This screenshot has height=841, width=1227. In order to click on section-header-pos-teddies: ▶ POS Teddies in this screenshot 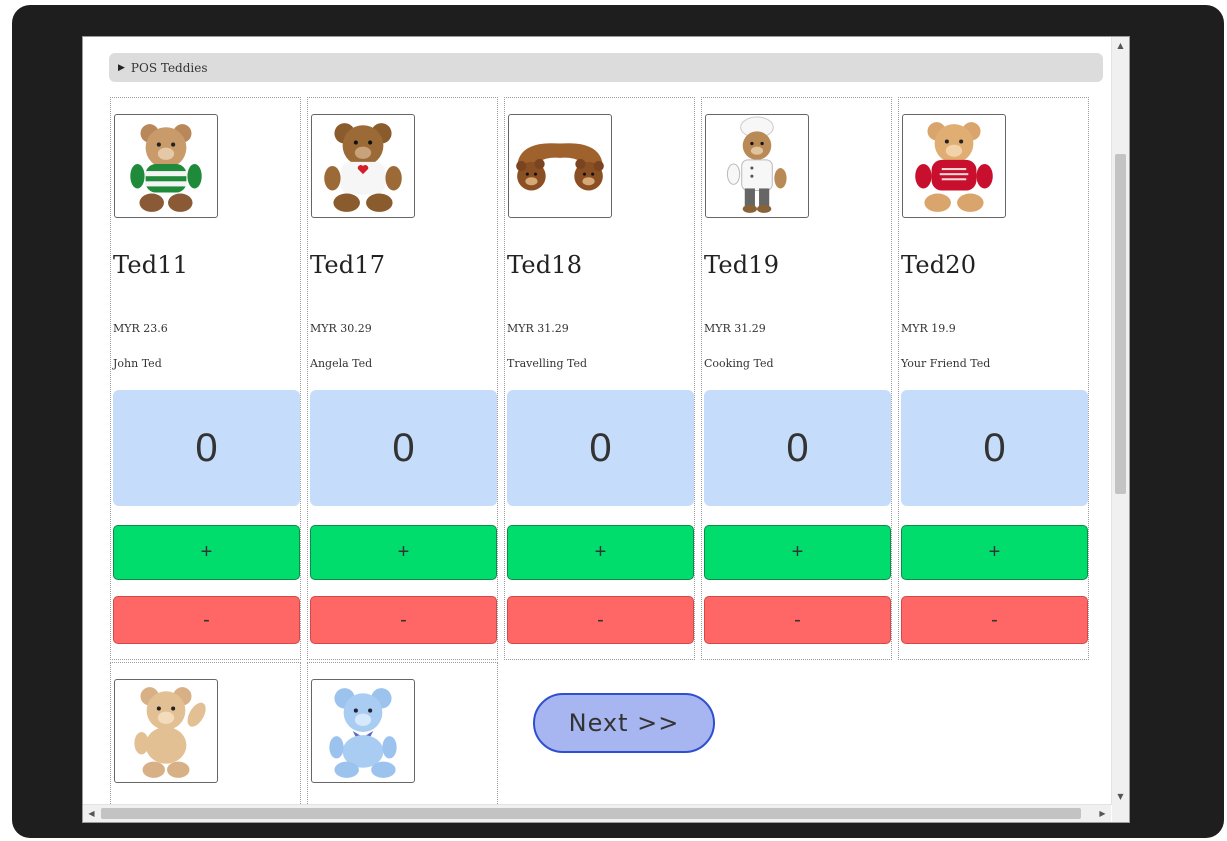, I will do `click(606, 67)`.